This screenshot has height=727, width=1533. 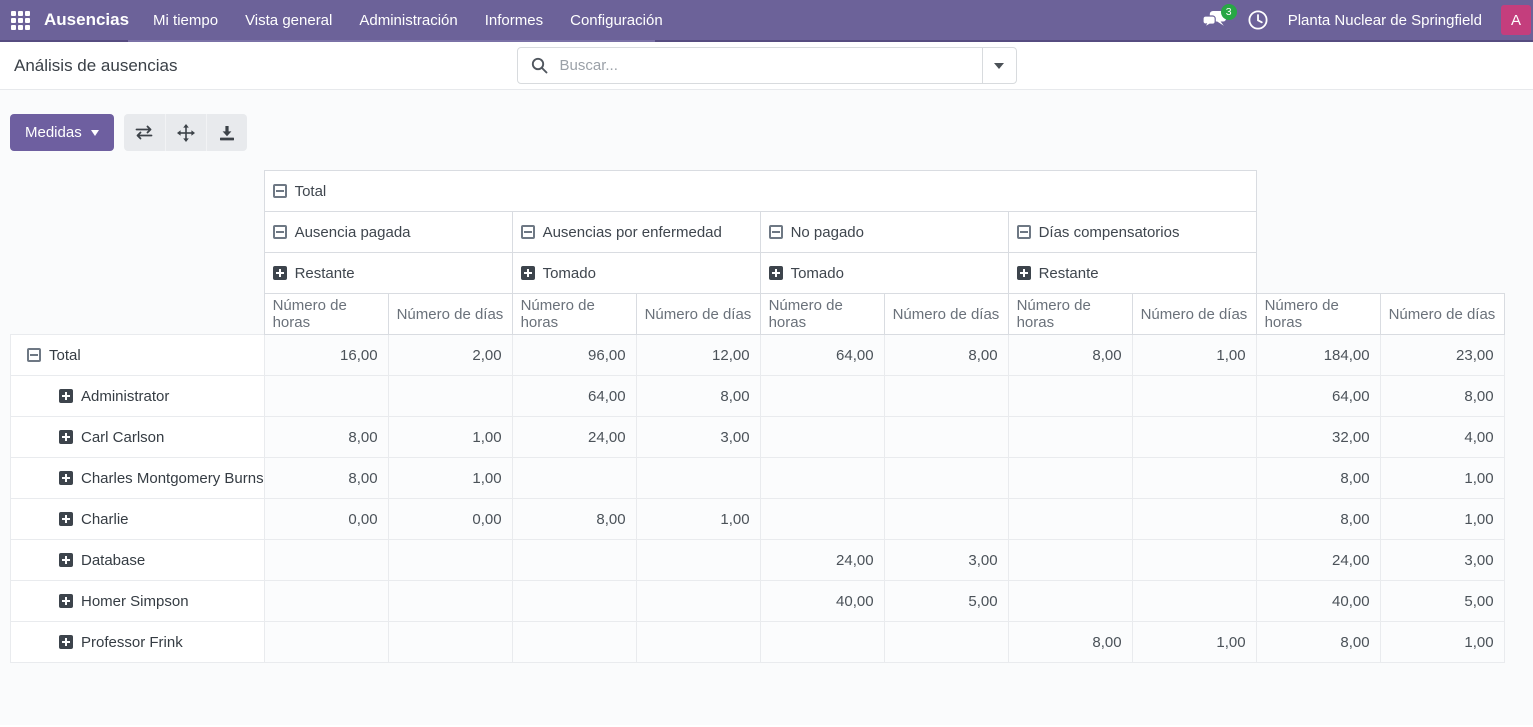 What do you see at coordinates (884, 273) in the screenshot?
I see `pivot-colsubgroup-tomado: Tomado` at bounding box center [884, 273].